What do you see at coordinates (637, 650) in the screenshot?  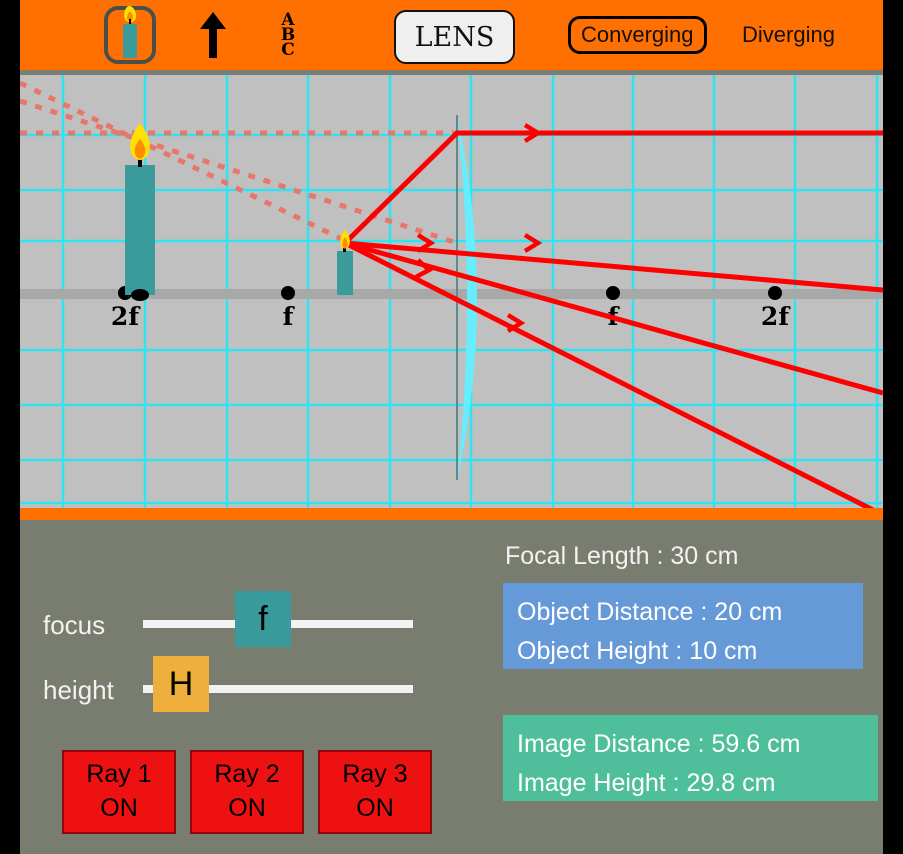 I see `object-height-readout: Object Height : 10 cm` at bounding box center [637, 650].